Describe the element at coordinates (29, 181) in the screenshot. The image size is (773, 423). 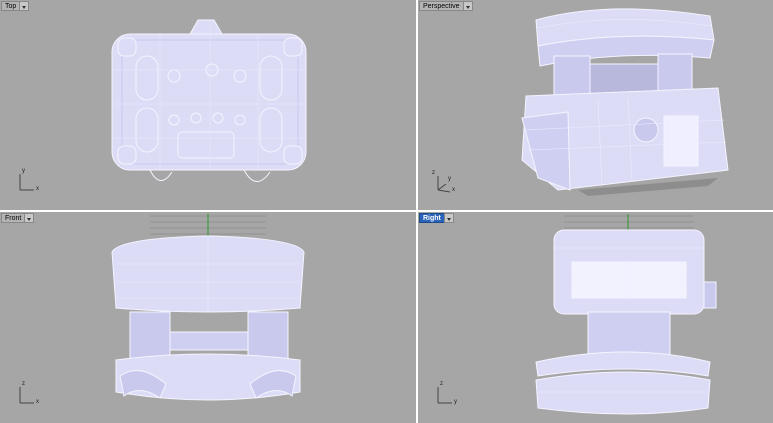
I see `axis-indicator: y x` at that location.